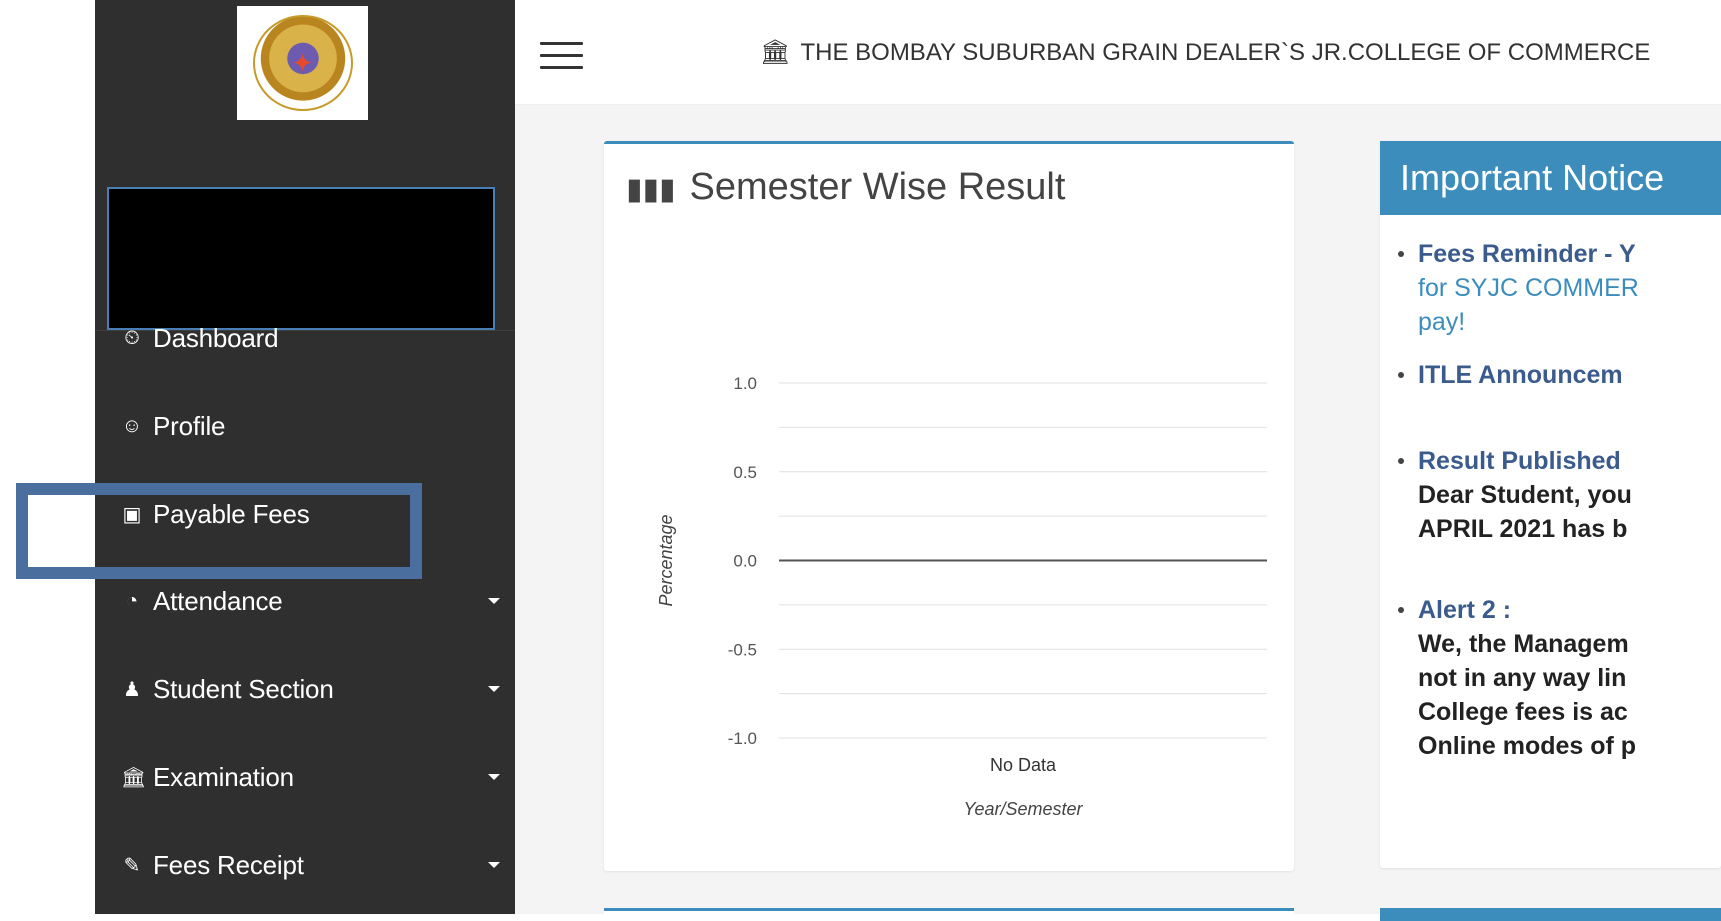 The width and height of the screenshot is (1721, 921). Describe the element at coordinates (1550, 178) in the screenshot. I see `notice-title: Important Notice` at that location.